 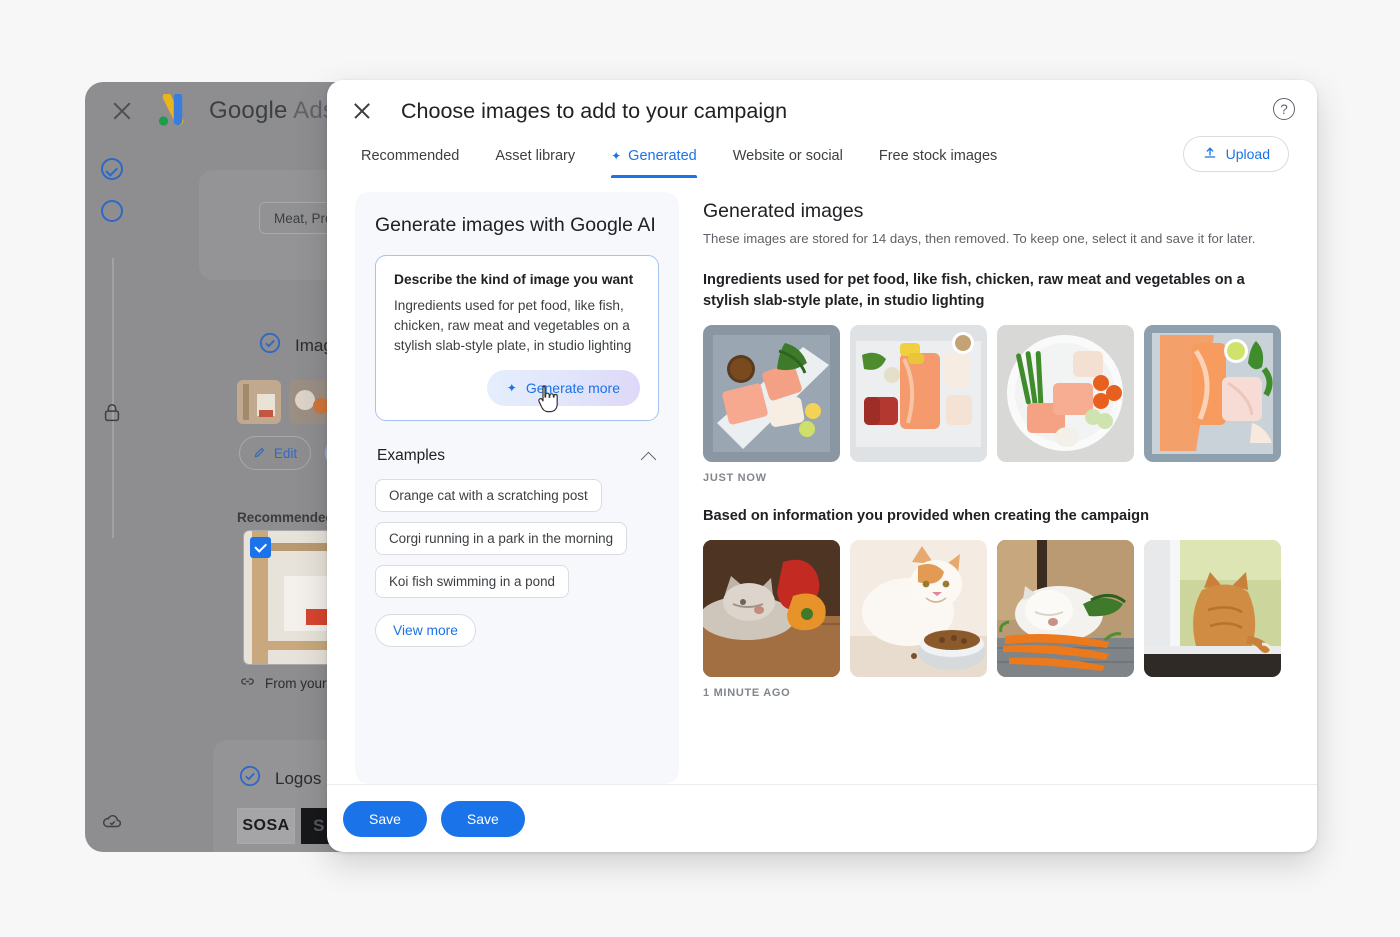 What do you see at coordinates (260, 453) in the screenshot?
I see `pencil-icon` at bounding box center [260, 453].